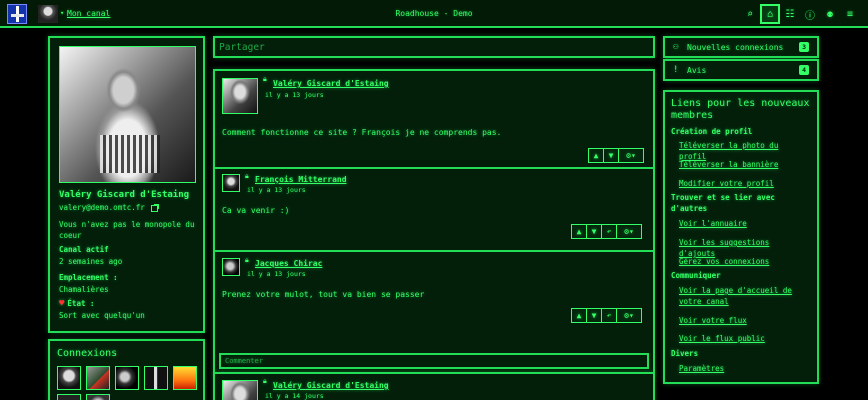 The height and width of the screenshot is (400, 868). What do you see at coordinates (87, 353) in the screenshot?
I see `connections-title: Connexions` at bounding box center [87, 353].